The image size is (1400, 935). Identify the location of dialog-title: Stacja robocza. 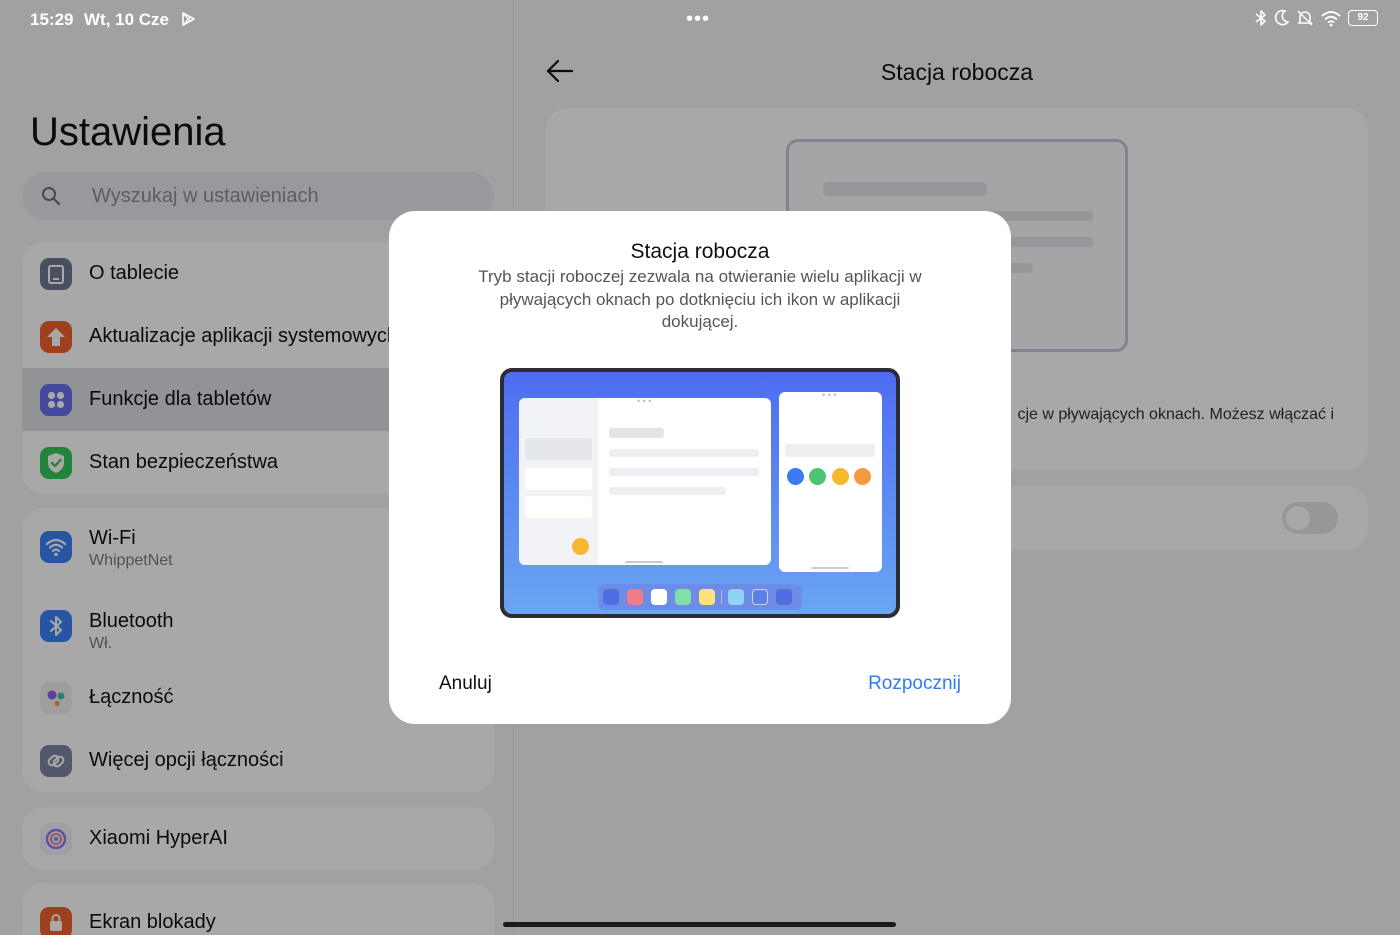
(700, 251).